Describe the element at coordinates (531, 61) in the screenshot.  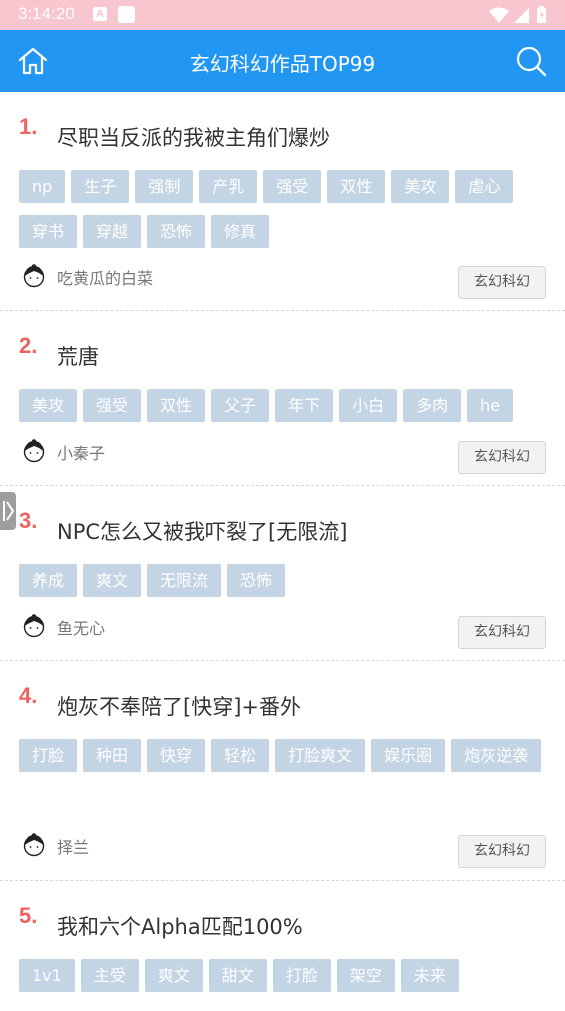
I see `search-icon` at that location.